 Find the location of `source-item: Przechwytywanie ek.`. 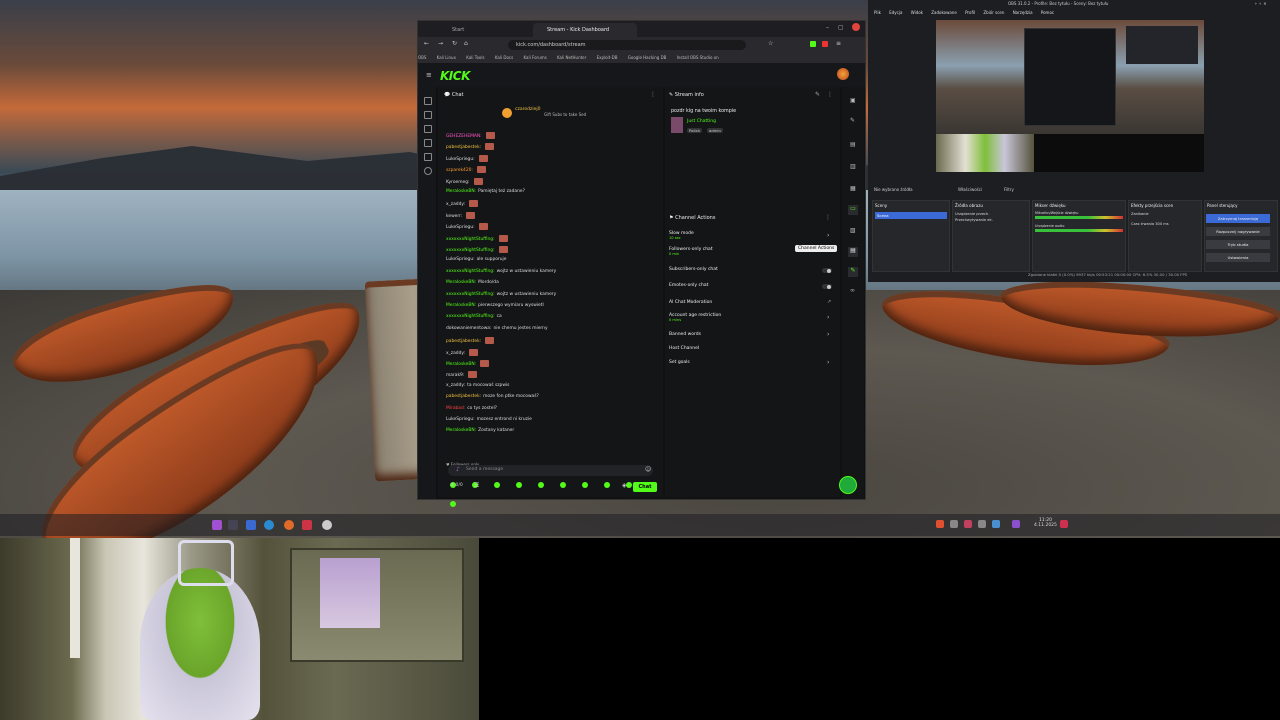

source-item: Przechwytywanie ek. is located at coordinates (991, 220).